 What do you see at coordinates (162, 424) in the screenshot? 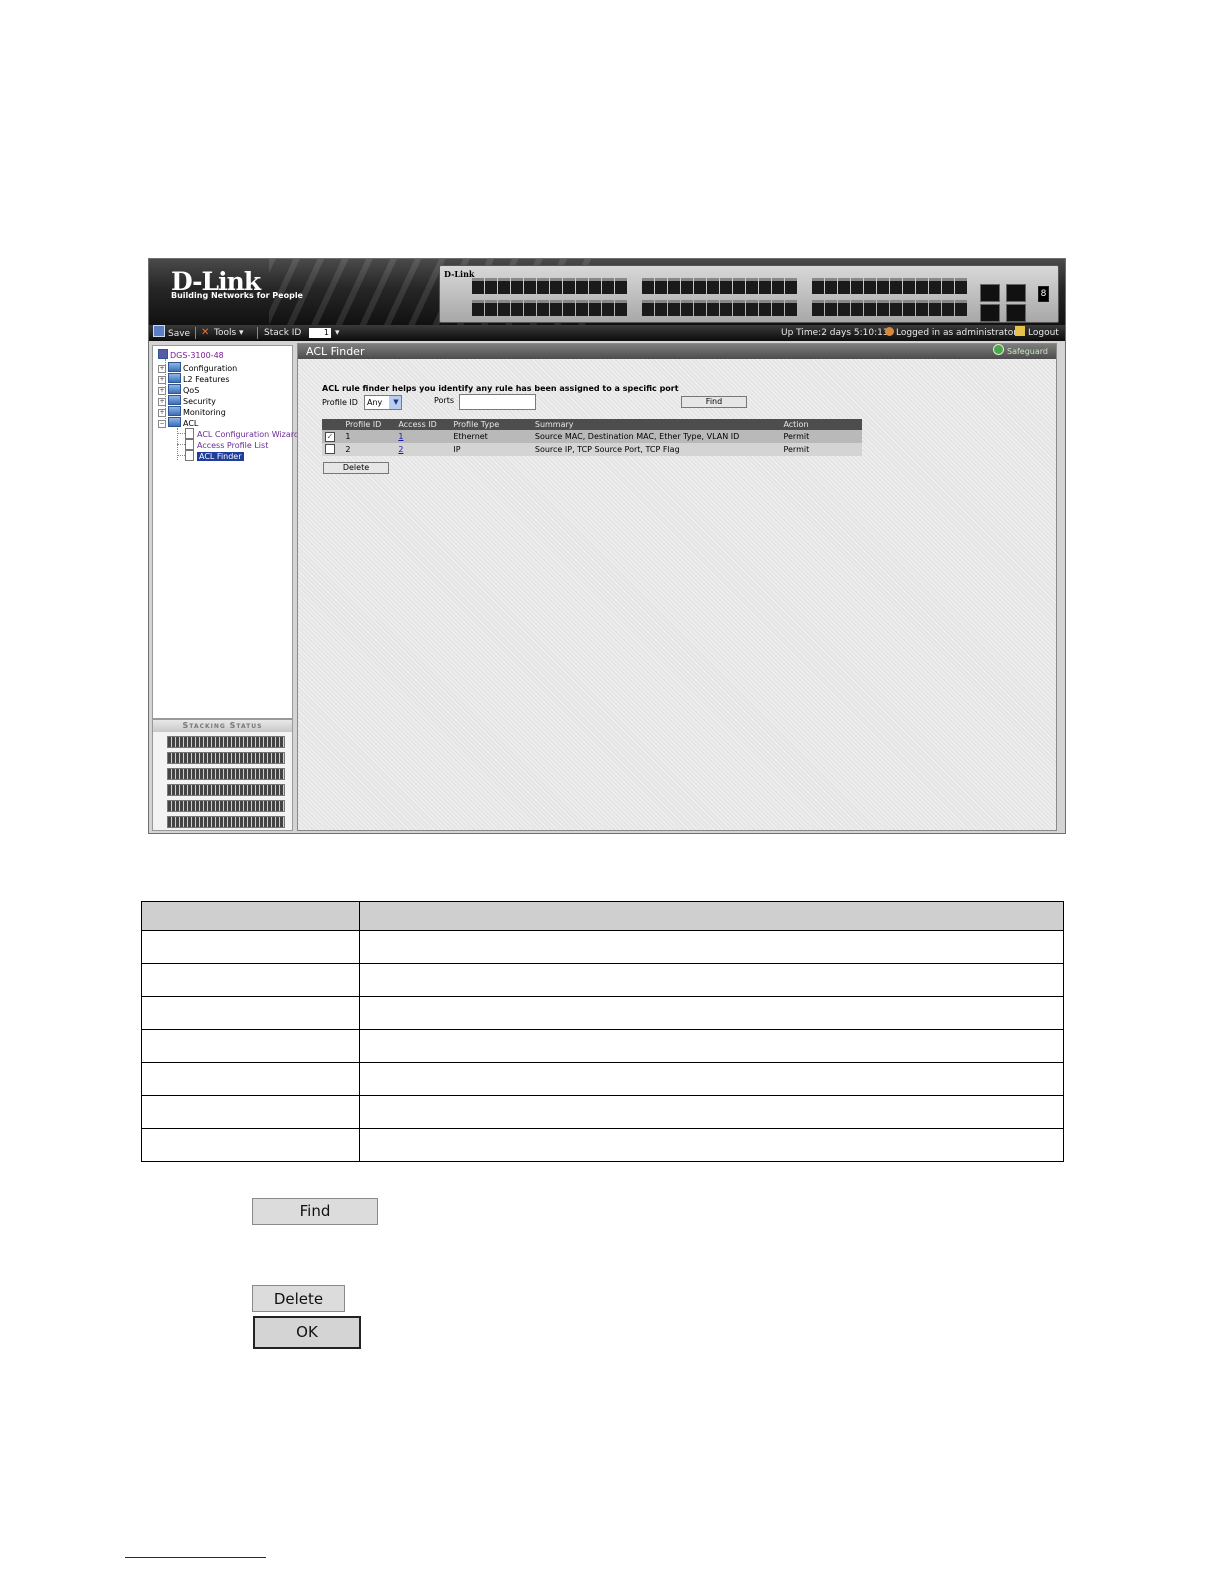
I see `collapse-icon: −` at bounding box center [162, 424].